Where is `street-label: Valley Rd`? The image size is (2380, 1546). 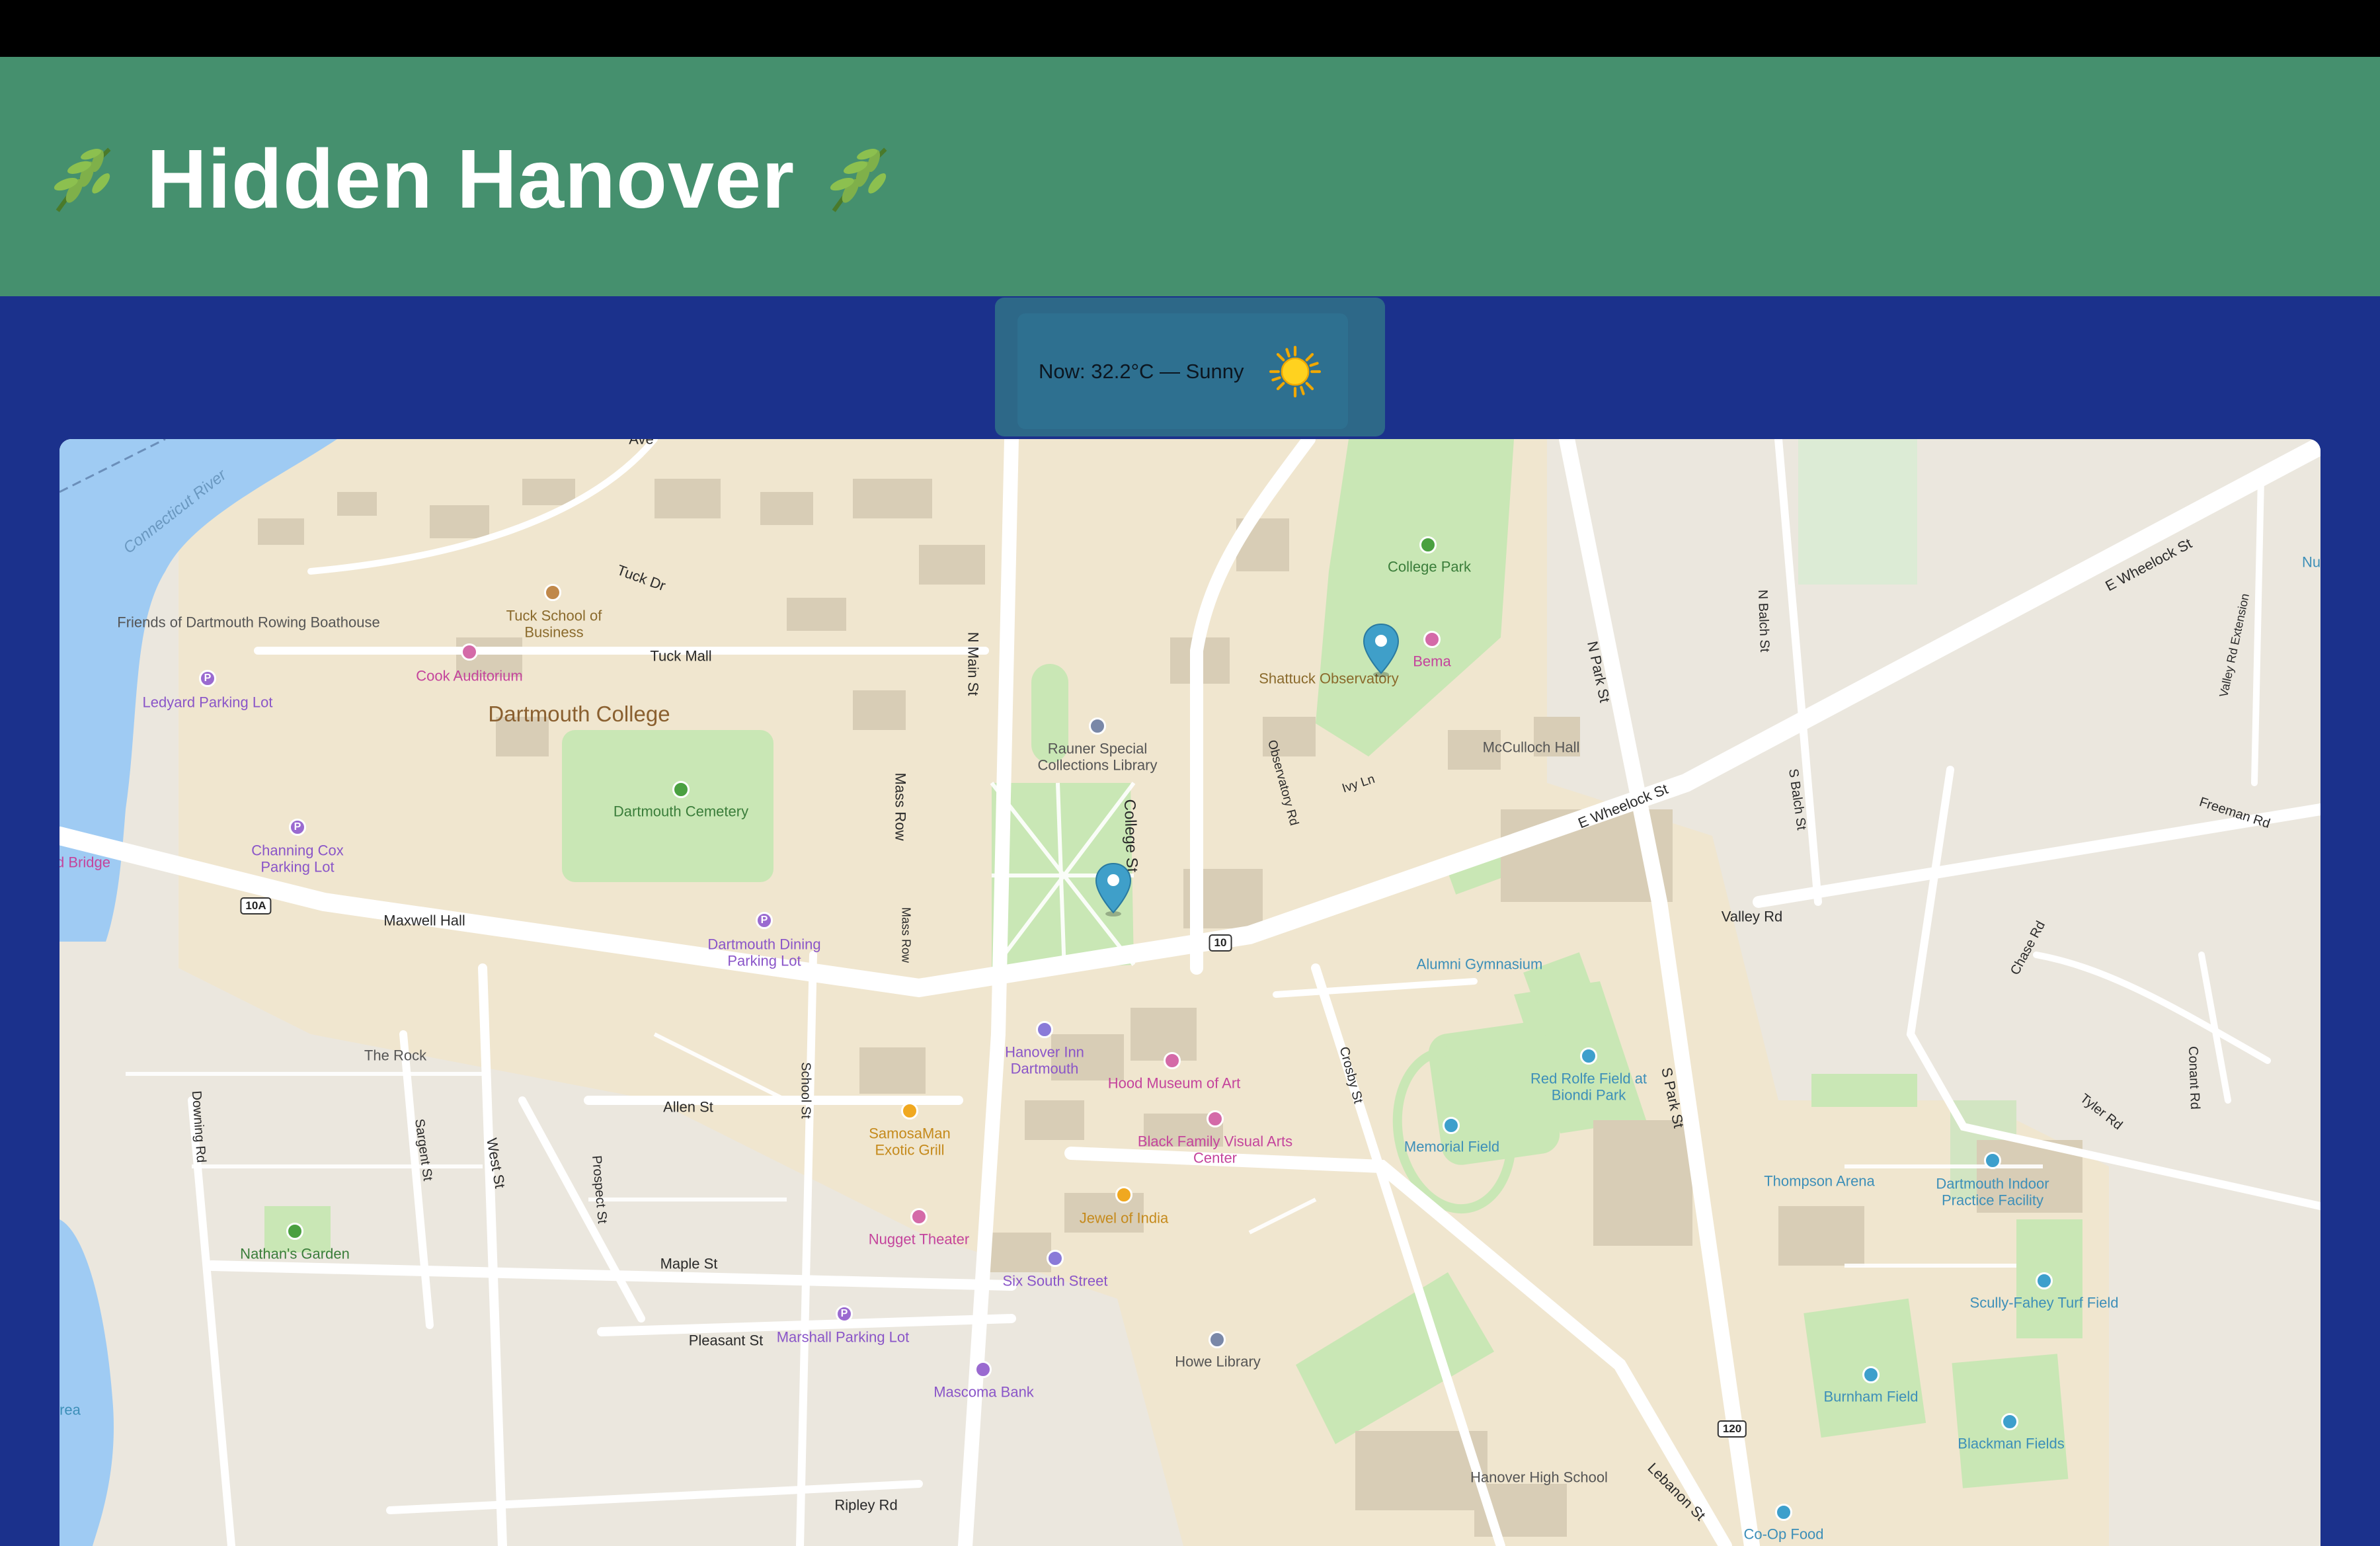
street-label: Valley Rd is located at coordinates (1752, 916).